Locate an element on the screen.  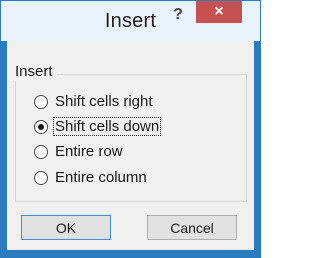
ok-button: OK is located at coordinates (66, 227).